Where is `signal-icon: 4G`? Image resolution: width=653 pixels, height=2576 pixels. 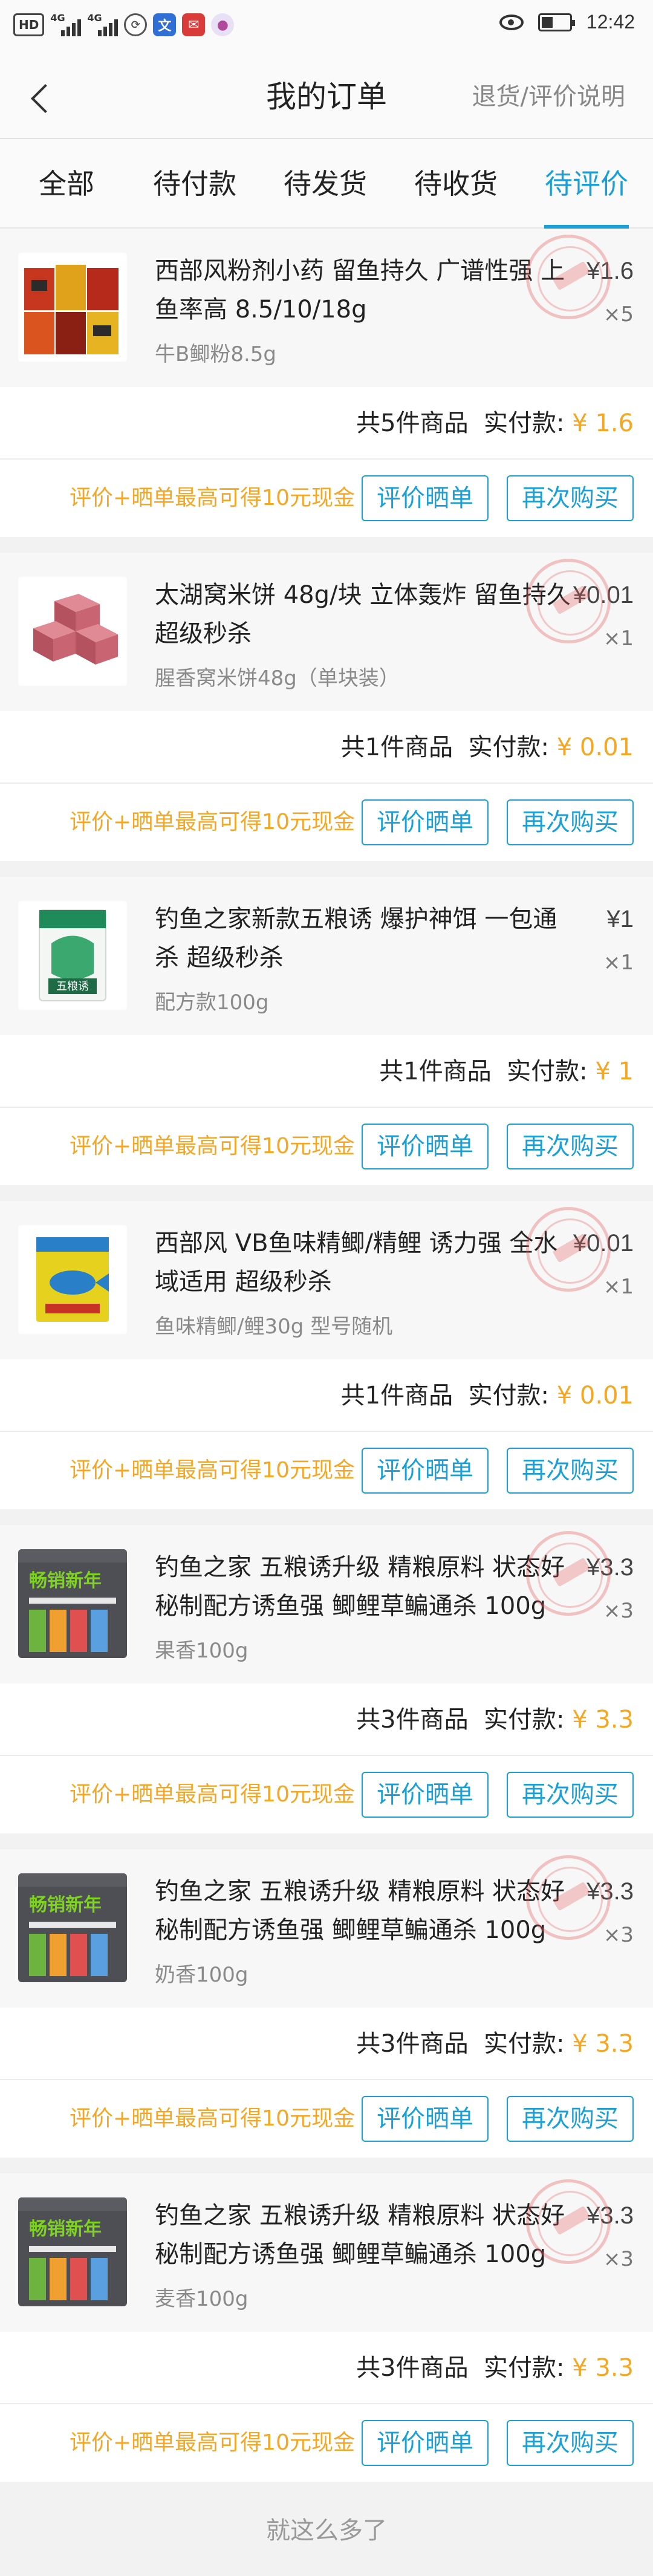 signal-icon: 4G is located at coordinates (66, 24).